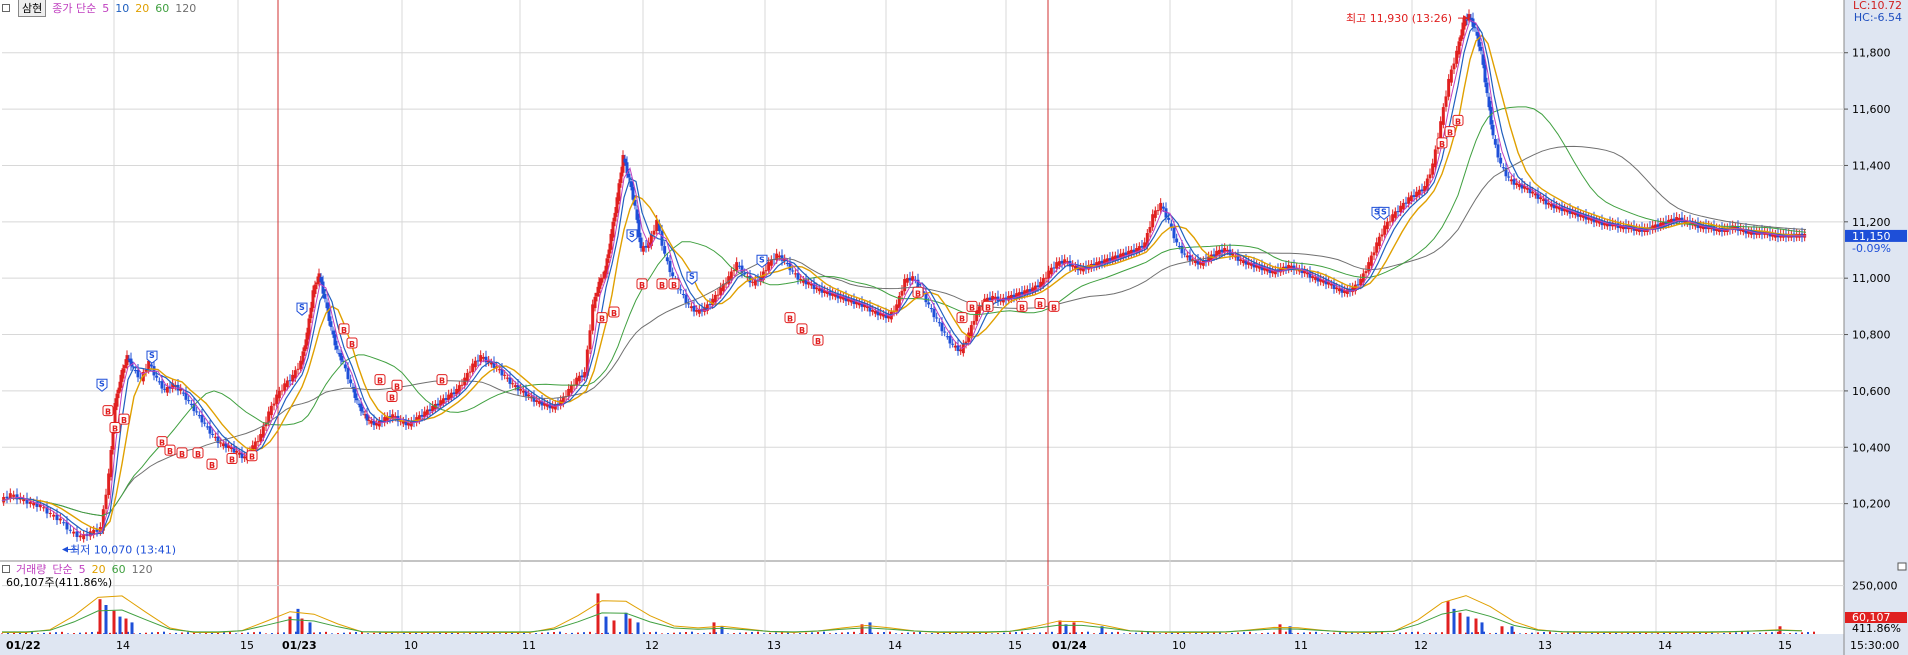 The image size is (1908, 655). Describe the element at coordinates (529, 645) in the screenshot. I see `time-tick-label: 11` at that location.